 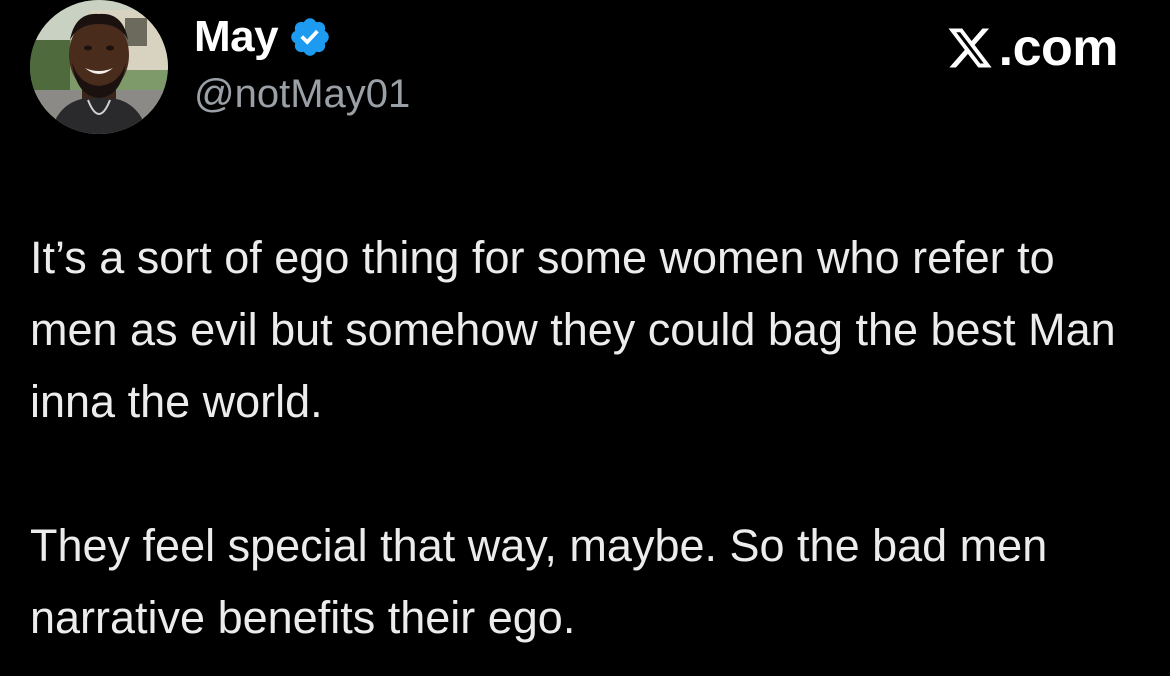 What do you see at coordinates (236, 37) in the screenshot?
I see `author-display-name: May` at bounding box center [236, 37].